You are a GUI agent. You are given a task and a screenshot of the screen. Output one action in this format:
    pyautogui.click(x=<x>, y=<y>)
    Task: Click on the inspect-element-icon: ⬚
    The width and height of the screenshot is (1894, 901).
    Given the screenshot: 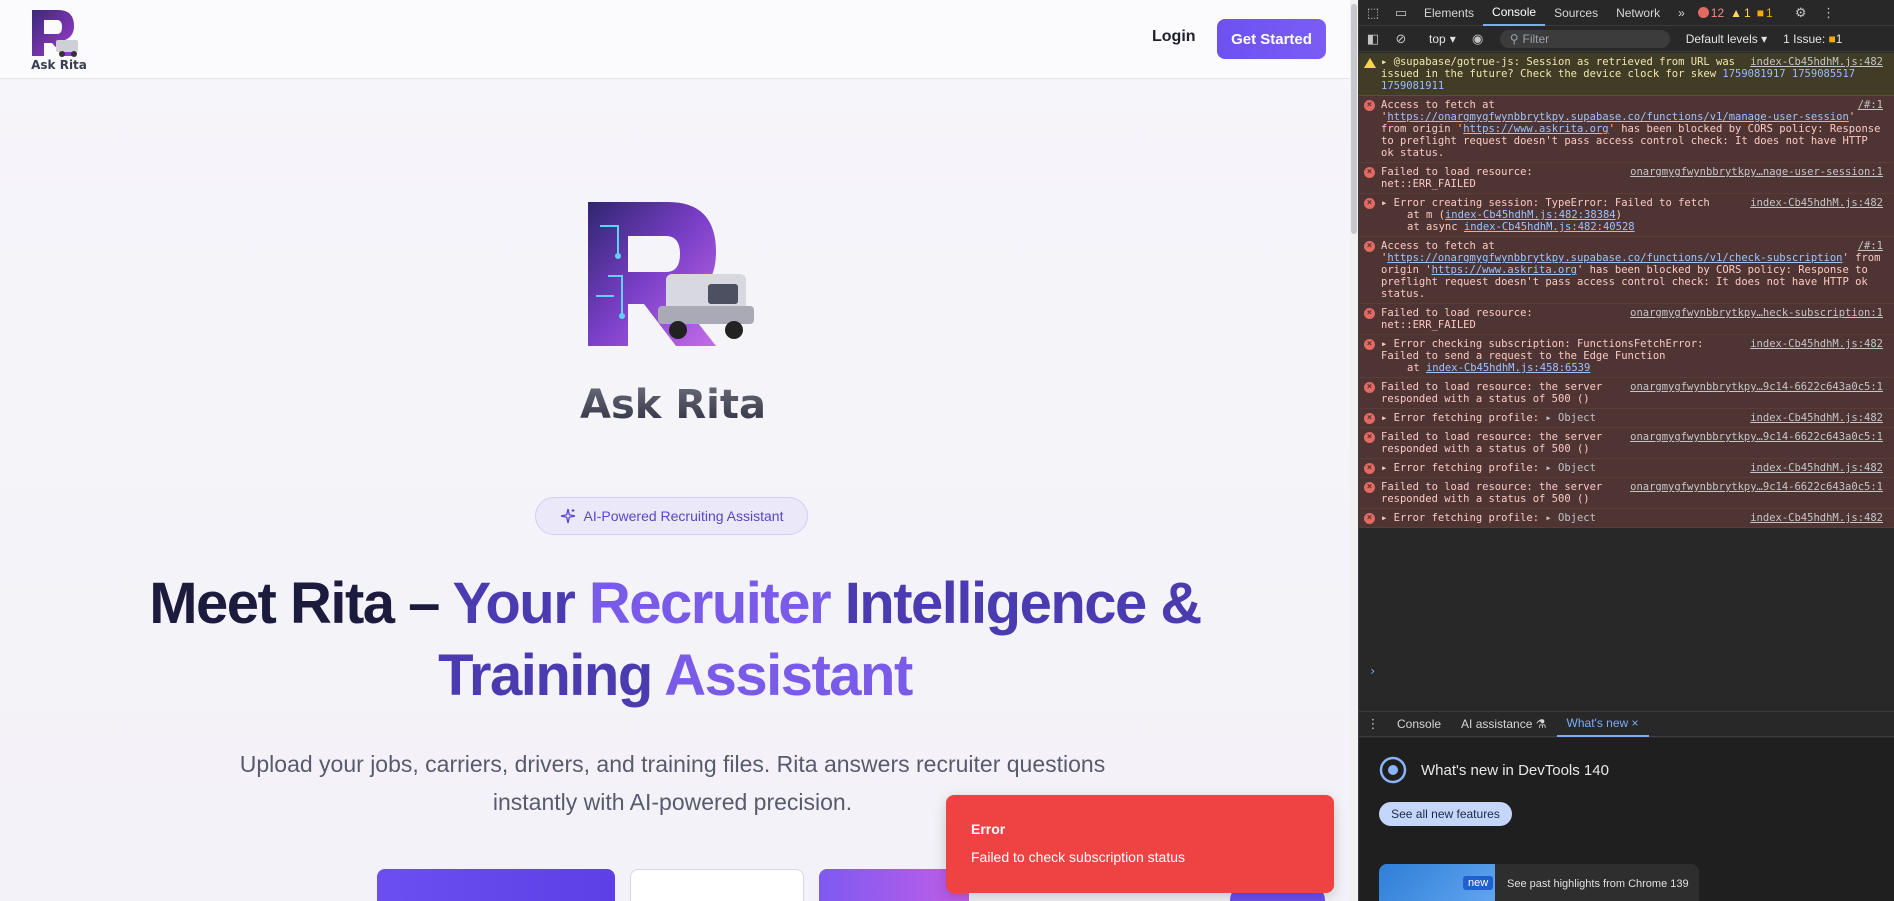 What is the action you would take?
    pyautogui.click(x=1373, y=13)
    